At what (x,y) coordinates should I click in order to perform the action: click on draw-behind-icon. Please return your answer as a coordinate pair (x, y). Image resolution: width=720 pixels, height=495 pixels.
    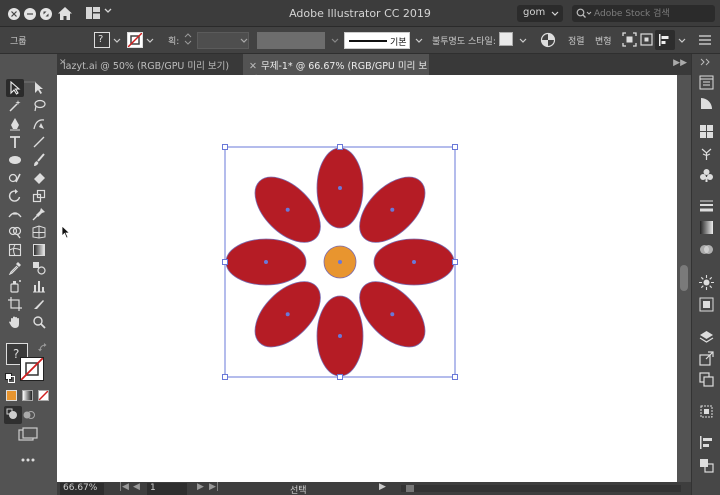
    Looking at the image, I should click on (29, 415).